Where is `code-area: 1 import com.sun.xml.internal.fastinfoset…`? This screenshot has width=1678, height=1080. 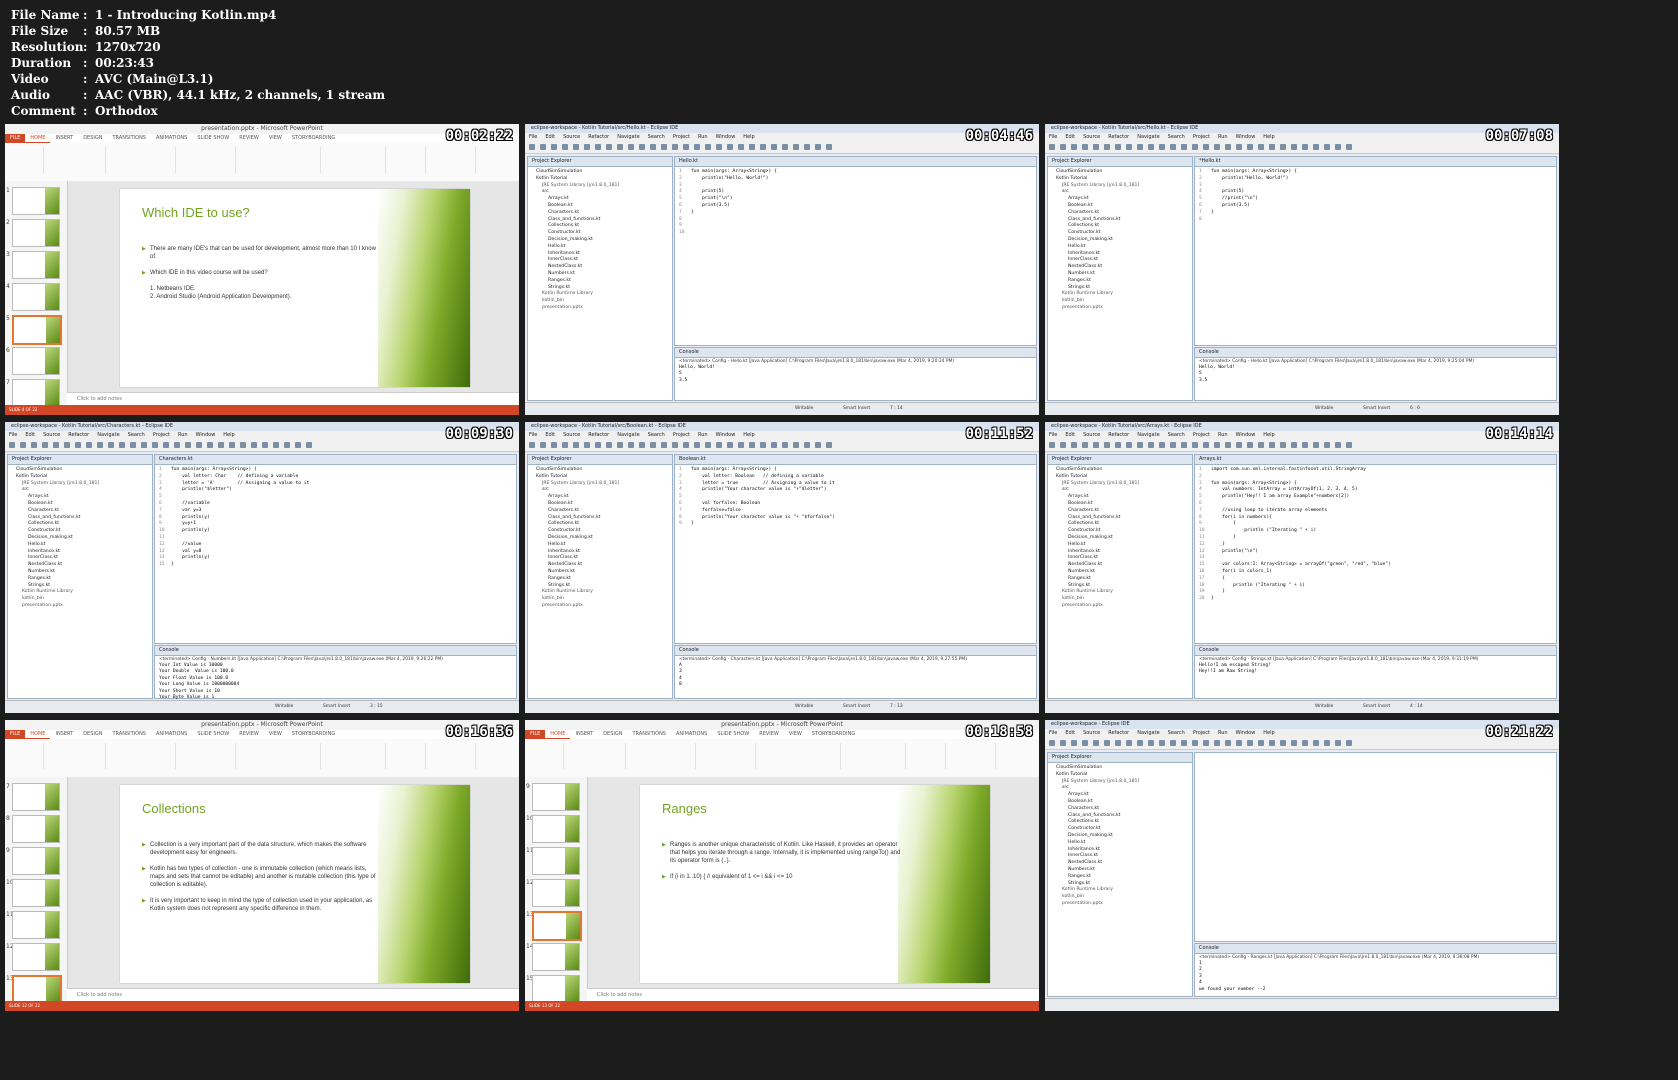
code-area: 1 import com.sun.xml.internal.fastinfoset… is located at coordinates (1375, 534).